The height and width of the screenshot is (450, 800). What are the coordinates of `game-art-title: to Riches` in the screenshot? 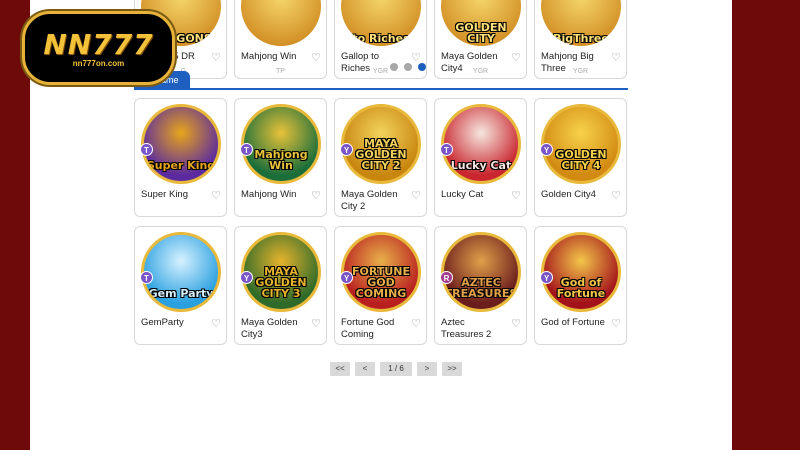 It's located at (381, 38).